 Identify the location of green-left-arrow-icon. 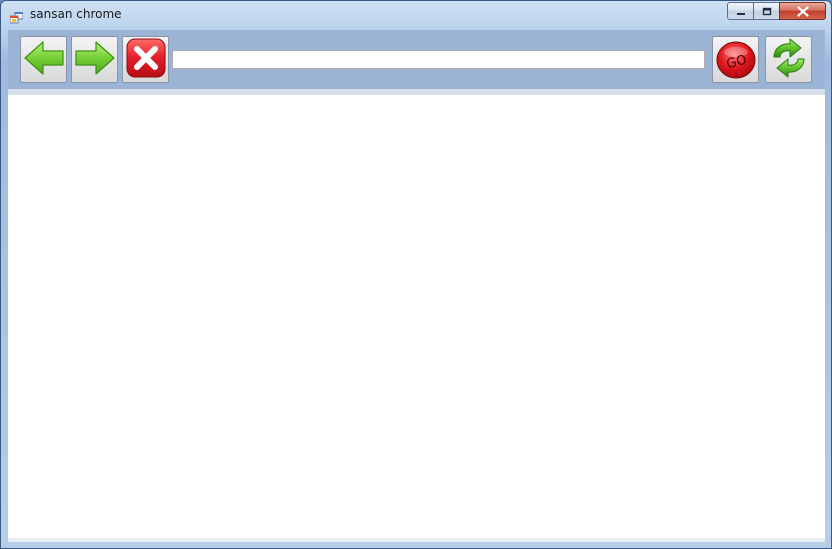
(44, 60).